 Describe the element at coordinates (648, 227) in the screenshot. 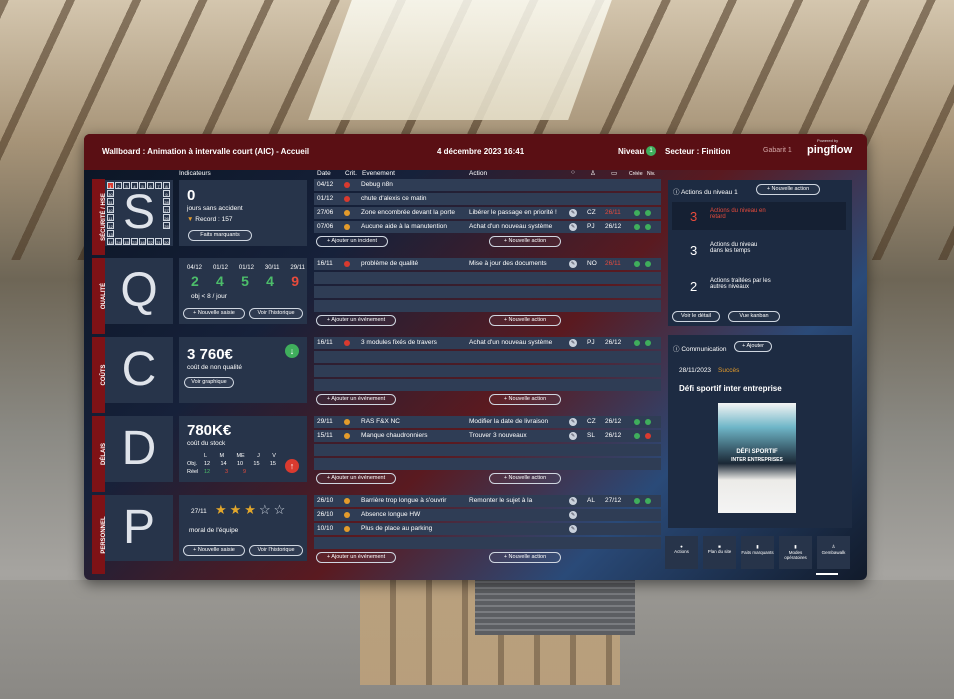

I see `status-dot` at that location.